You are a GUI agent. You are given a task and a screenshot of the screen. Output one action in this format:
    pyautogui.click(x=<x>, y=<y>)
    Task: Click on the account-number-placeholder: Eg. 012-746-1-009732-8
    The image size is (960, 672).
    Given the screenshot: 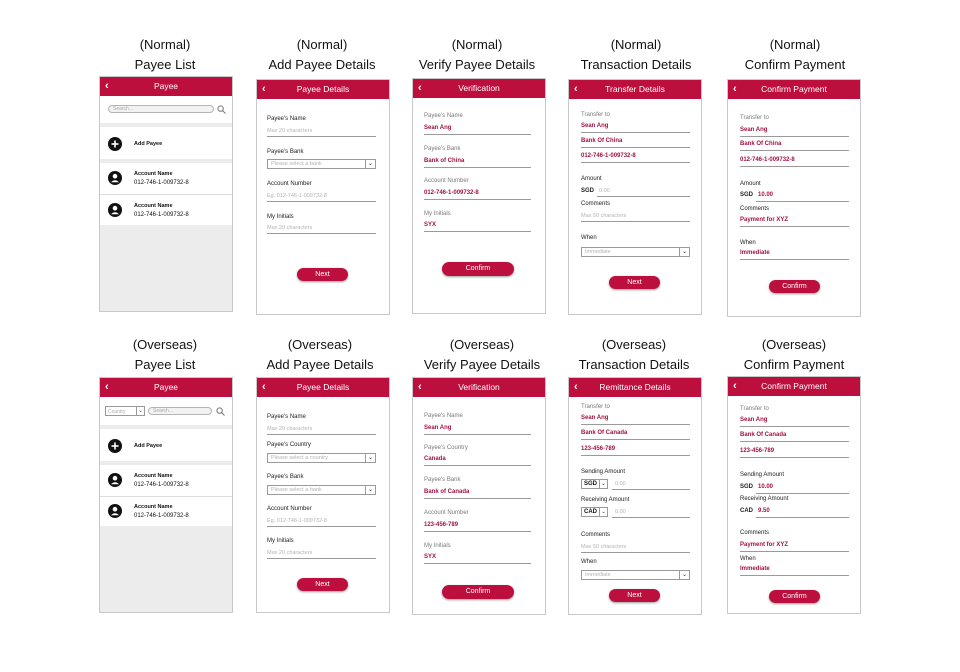 What is the action you would take?
    pyautogui.click(x=297, y=521)
    